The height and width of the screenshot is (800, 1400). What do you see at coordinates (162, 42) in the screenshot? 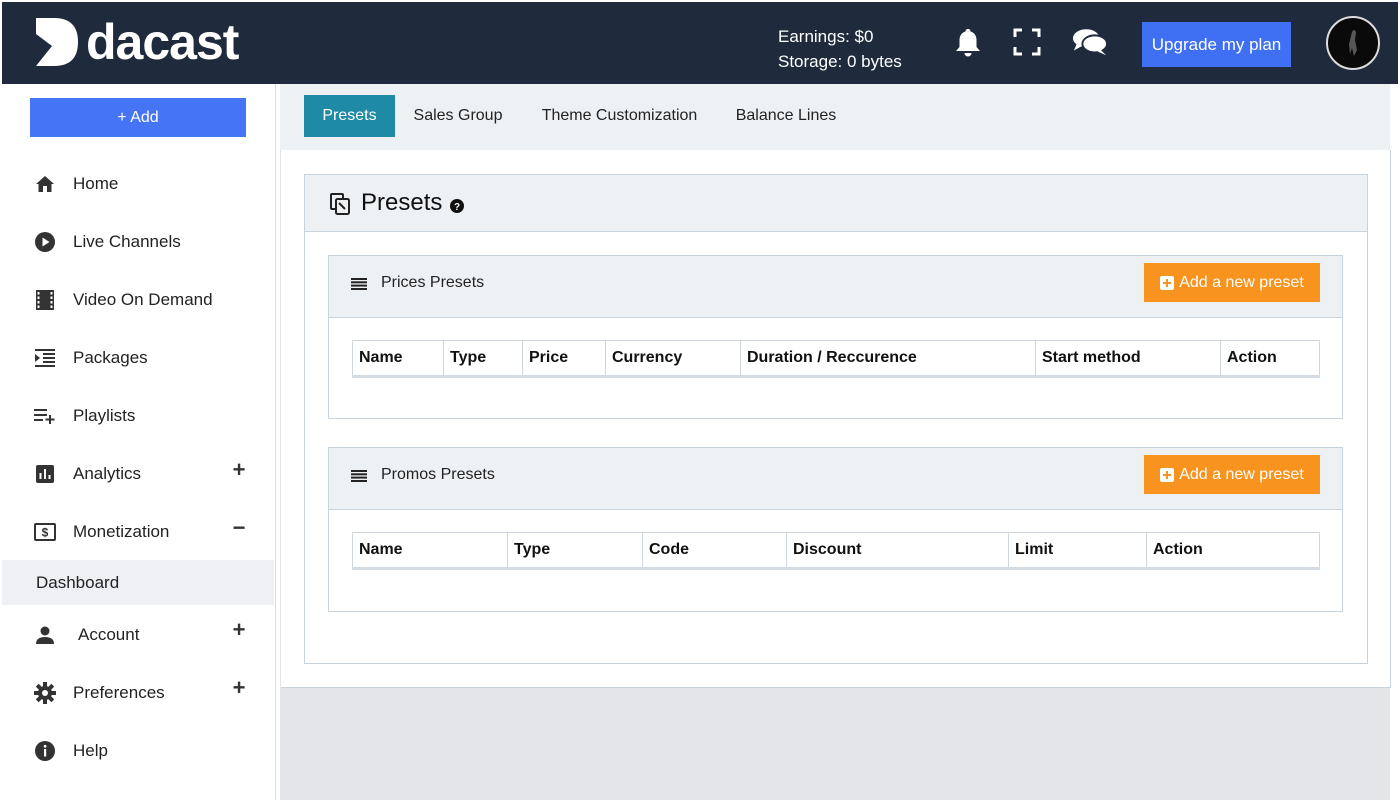
I see `brand-name: dacast` at bounding box center [162, 42].